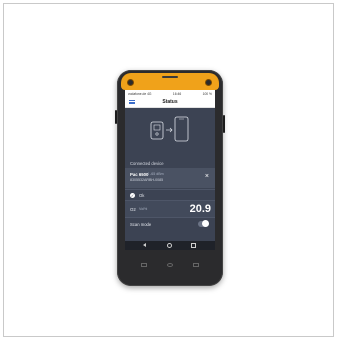 Image resolution: width=339 pixels, height=340 pixels. I want to click on clock-text: 16:46, so click(177, 93).